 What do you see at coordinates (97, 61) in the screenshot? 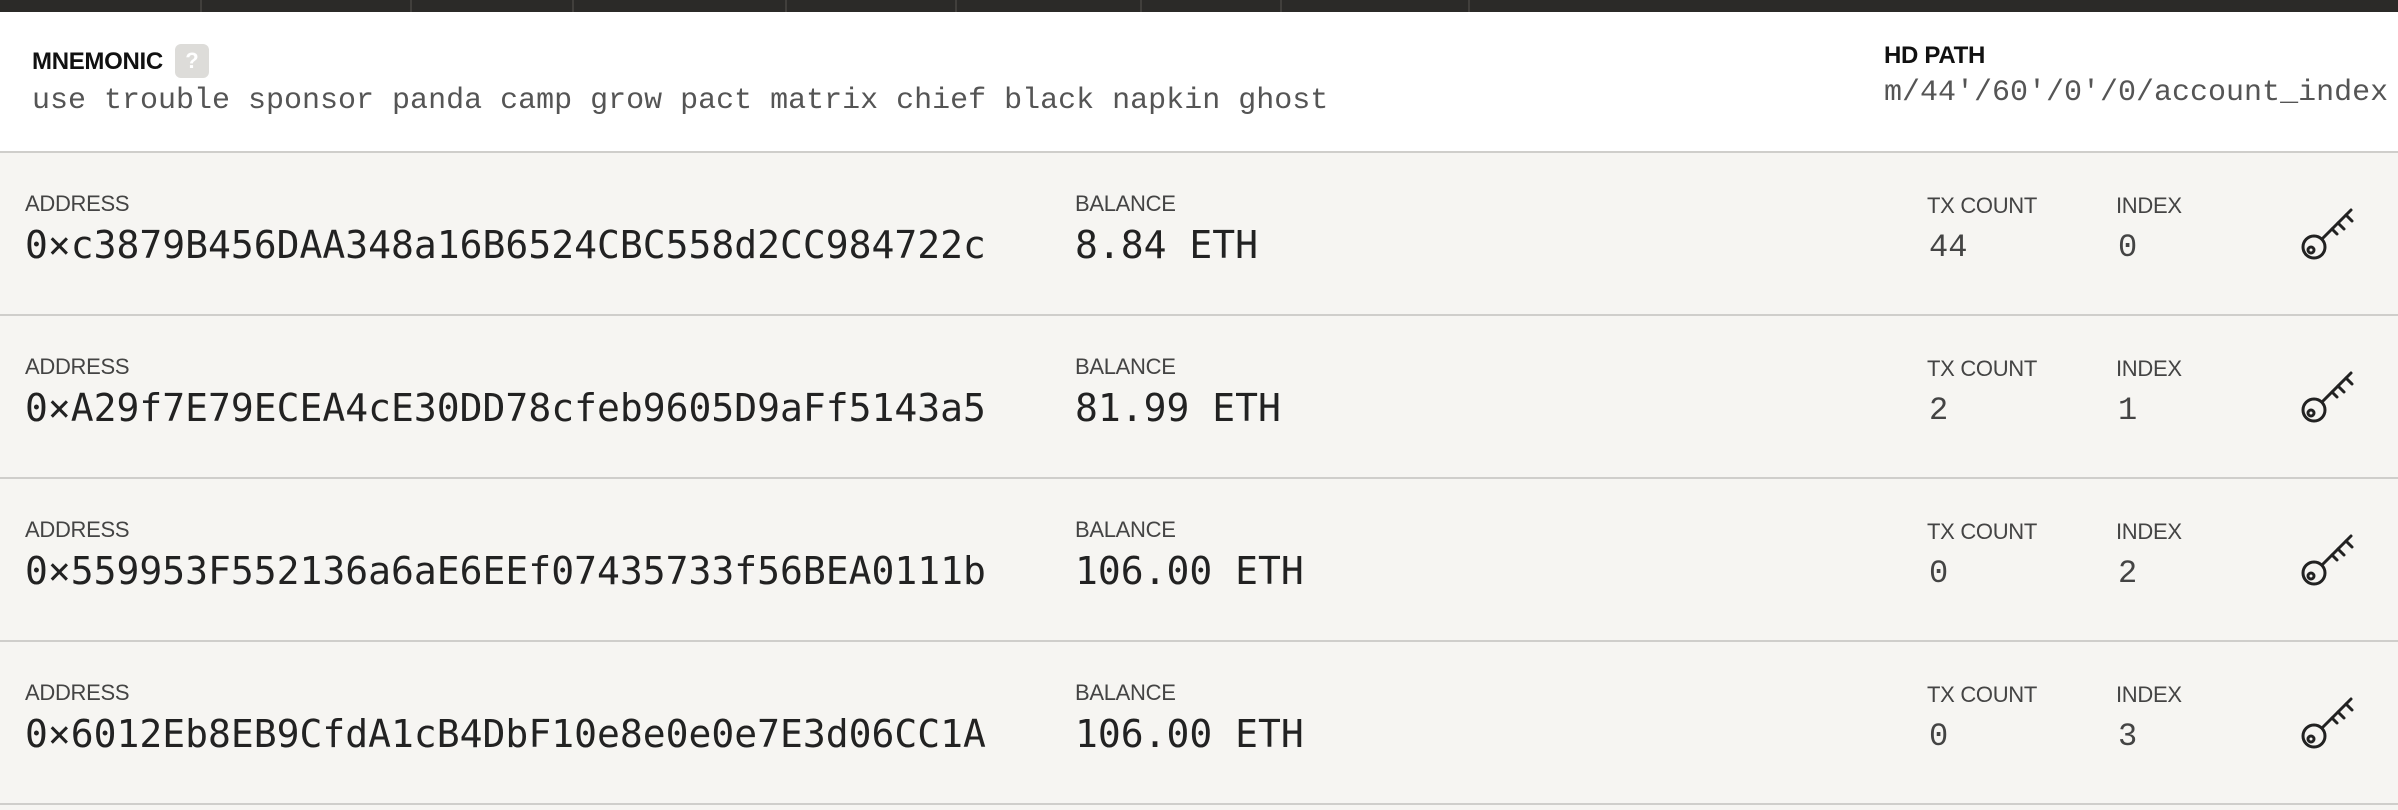
I see `mnemonic-label: MNEMONIC` at bounding box center [97, 61].